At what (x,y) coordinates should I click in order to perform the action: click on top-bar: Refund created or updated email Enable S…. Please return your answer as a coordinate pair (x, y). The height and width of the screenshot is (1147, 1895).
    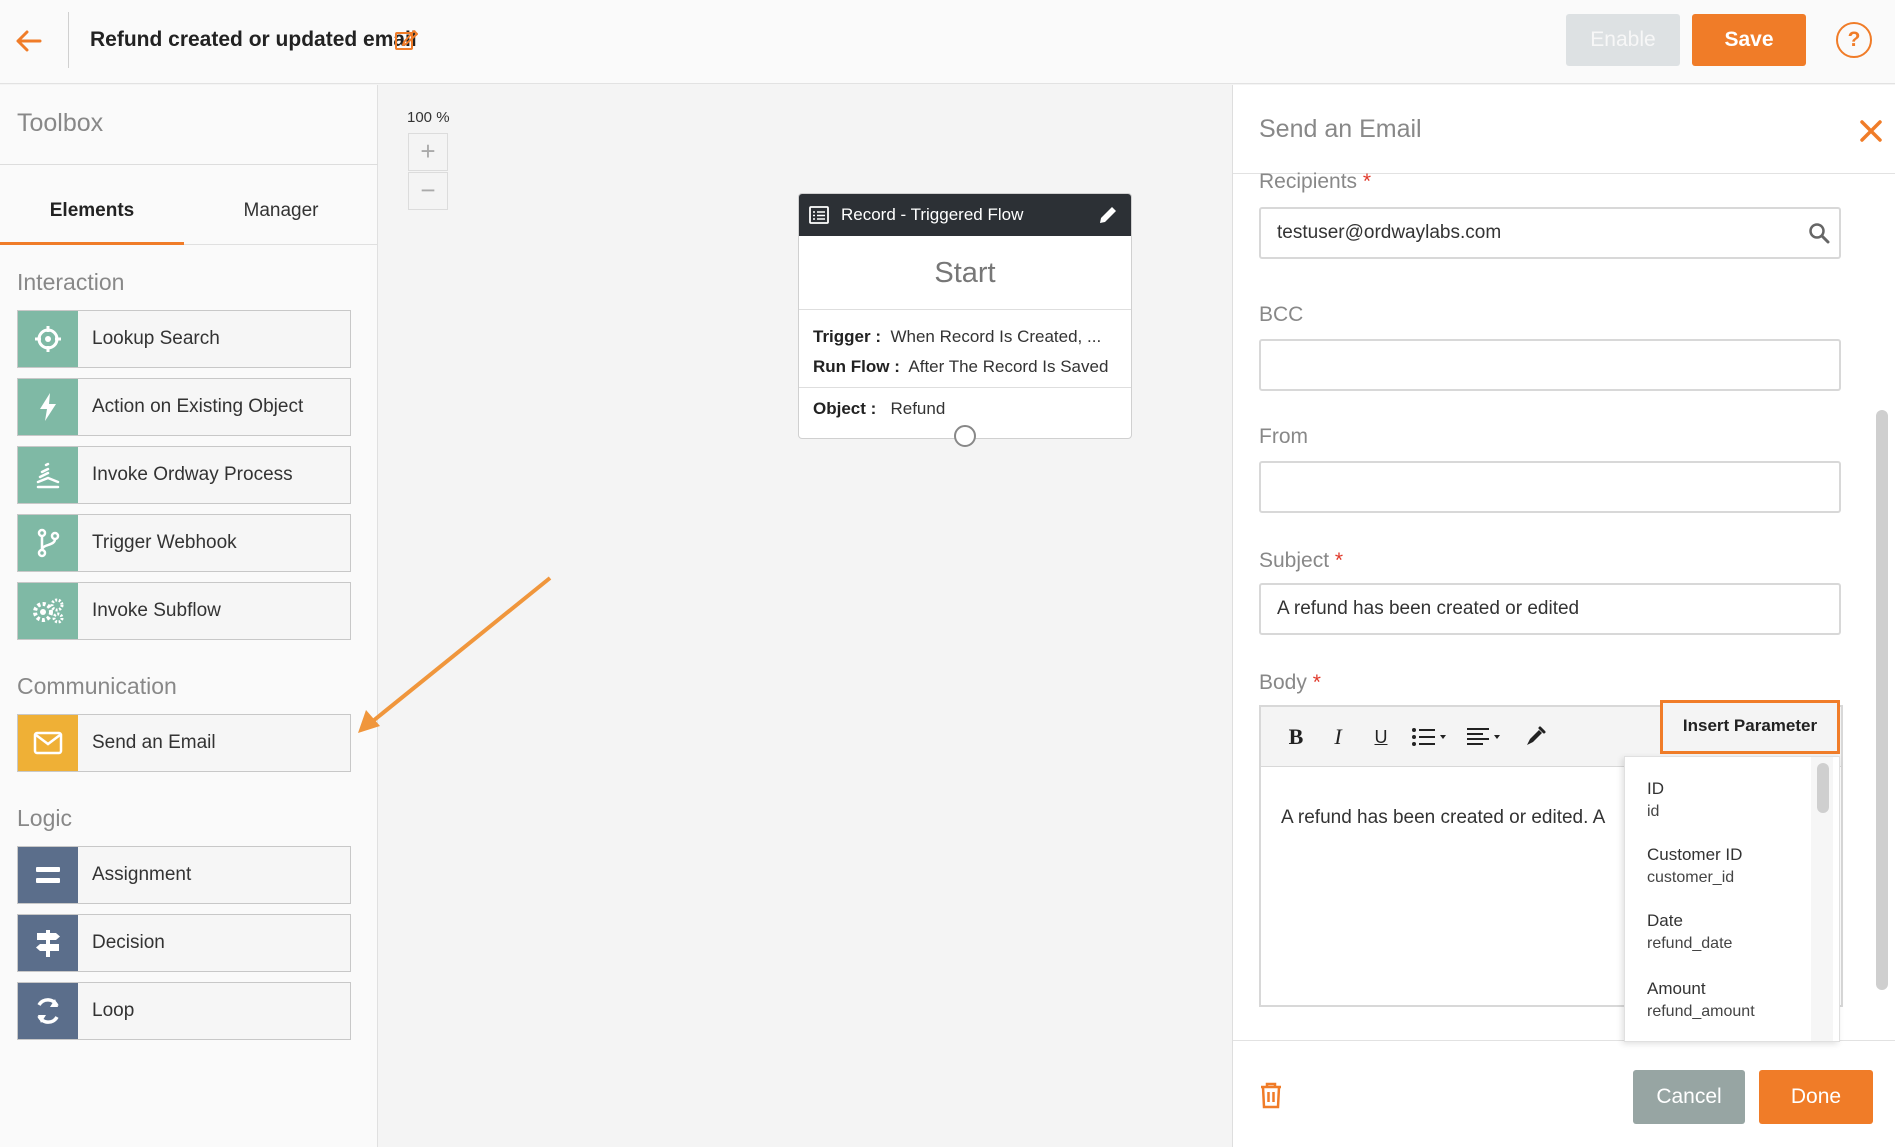
    Looking at the image, I should click on (947, 42).